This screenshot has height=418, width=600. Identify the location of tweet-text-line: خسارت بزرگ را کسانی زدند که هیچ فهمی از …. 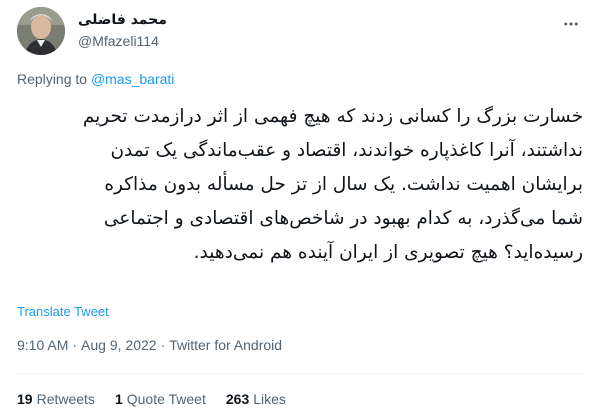
(332, 116).